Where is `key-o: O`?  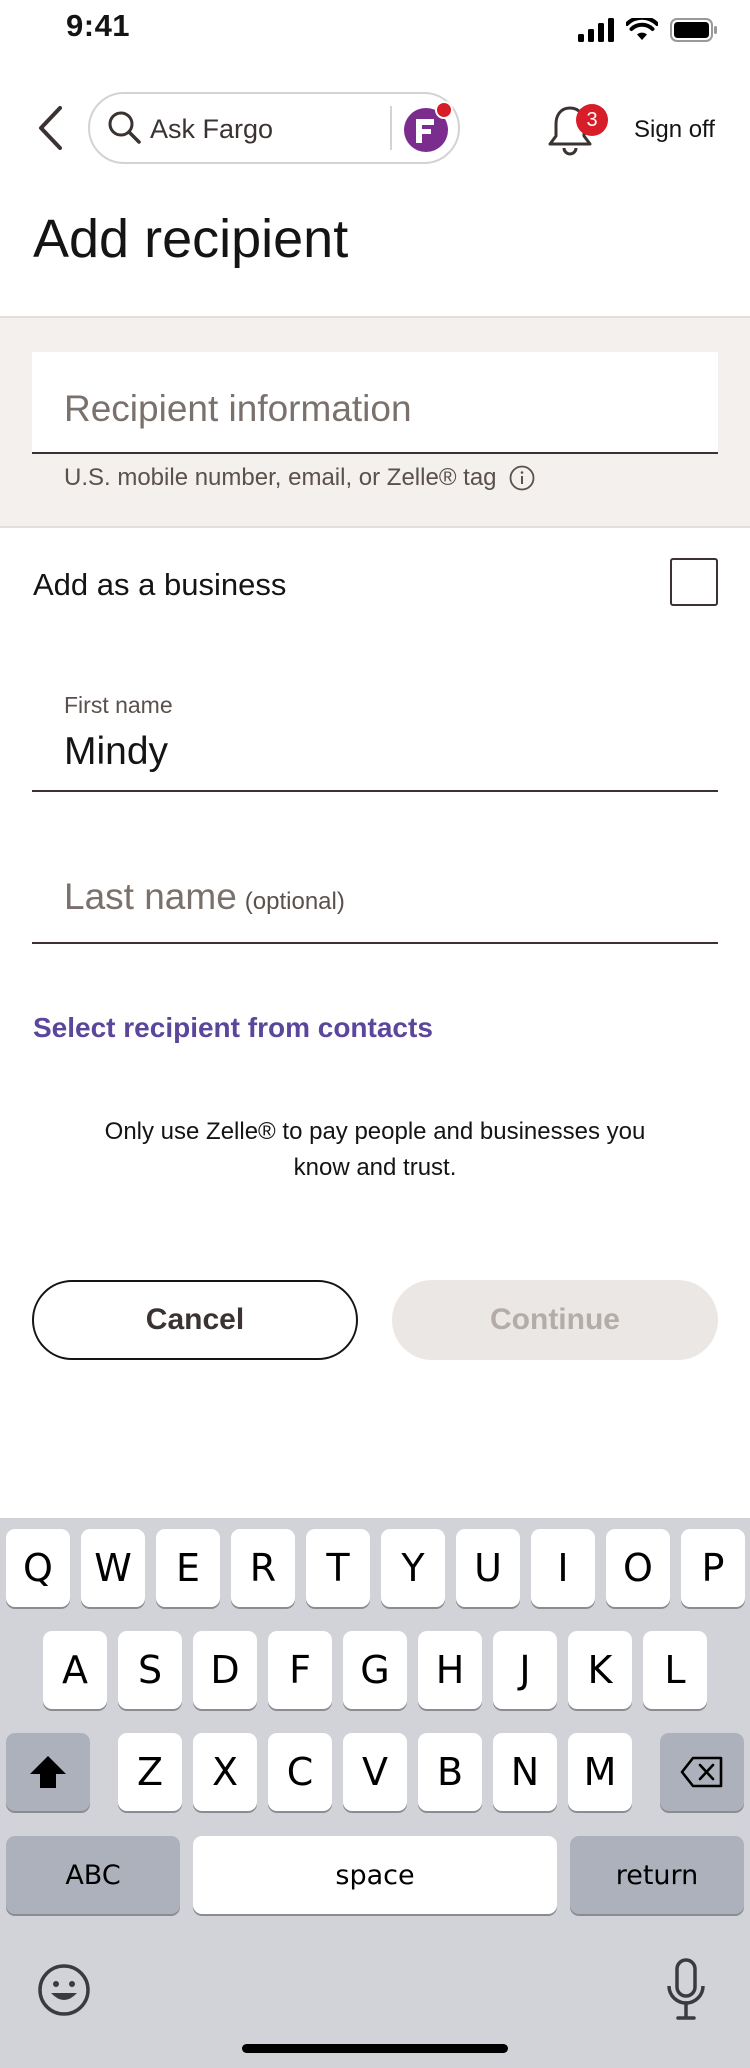
key-o: O is located at coordinates (638, 1568).